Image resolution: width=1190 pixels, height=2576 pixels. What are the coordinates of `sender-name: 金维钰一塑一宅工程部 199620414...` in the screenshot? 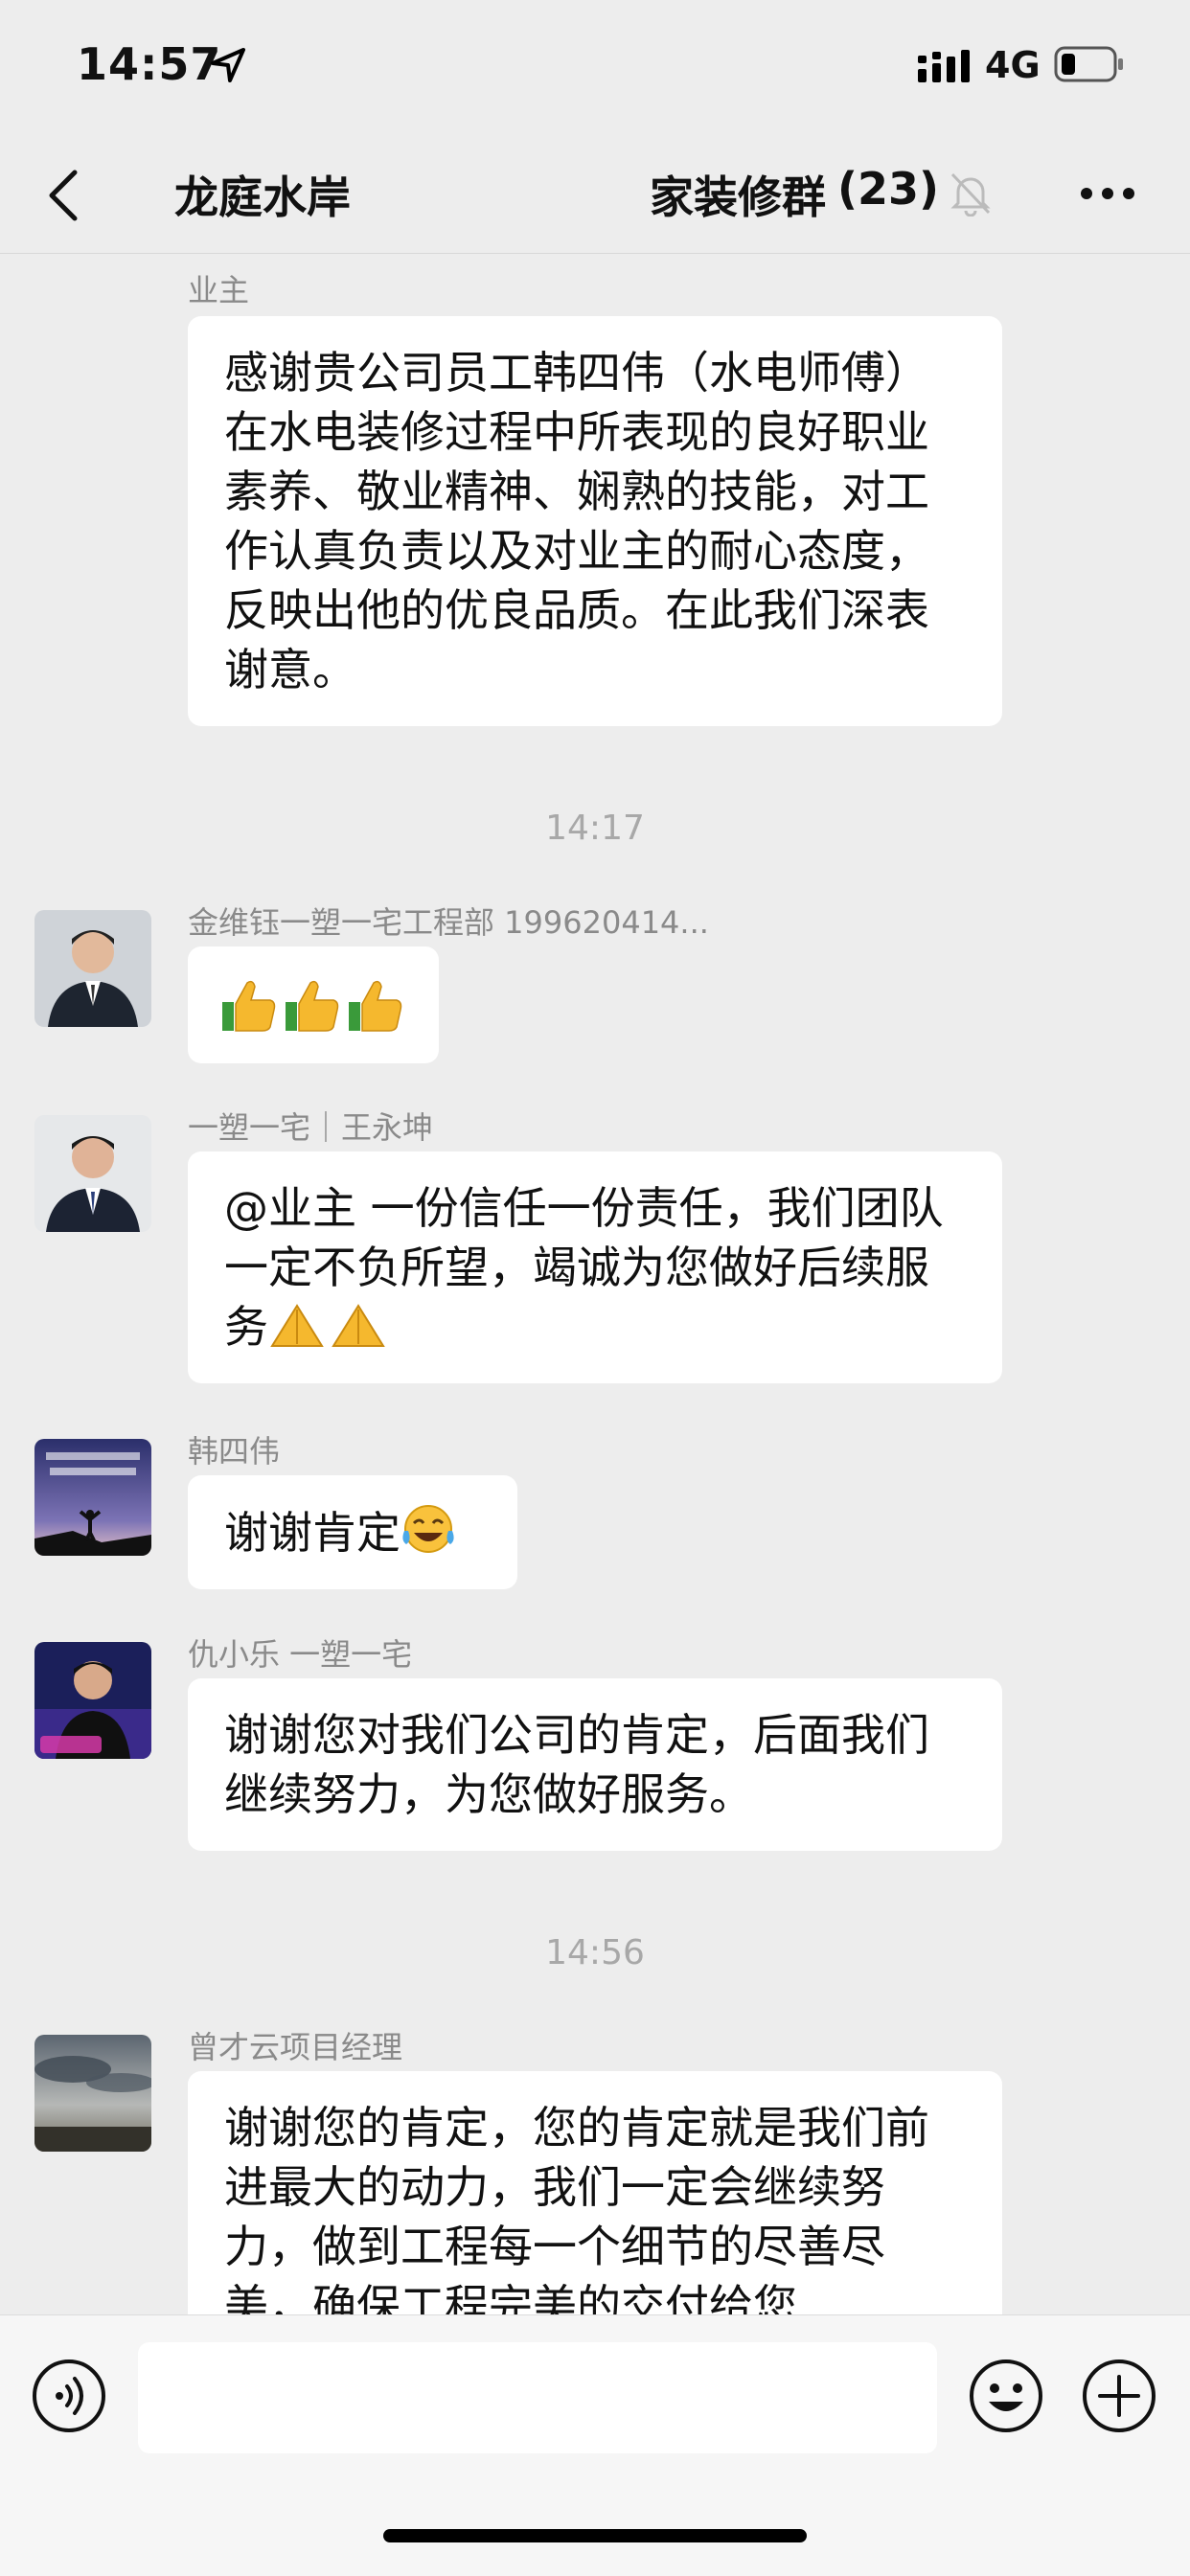 It's located at (449, 923).